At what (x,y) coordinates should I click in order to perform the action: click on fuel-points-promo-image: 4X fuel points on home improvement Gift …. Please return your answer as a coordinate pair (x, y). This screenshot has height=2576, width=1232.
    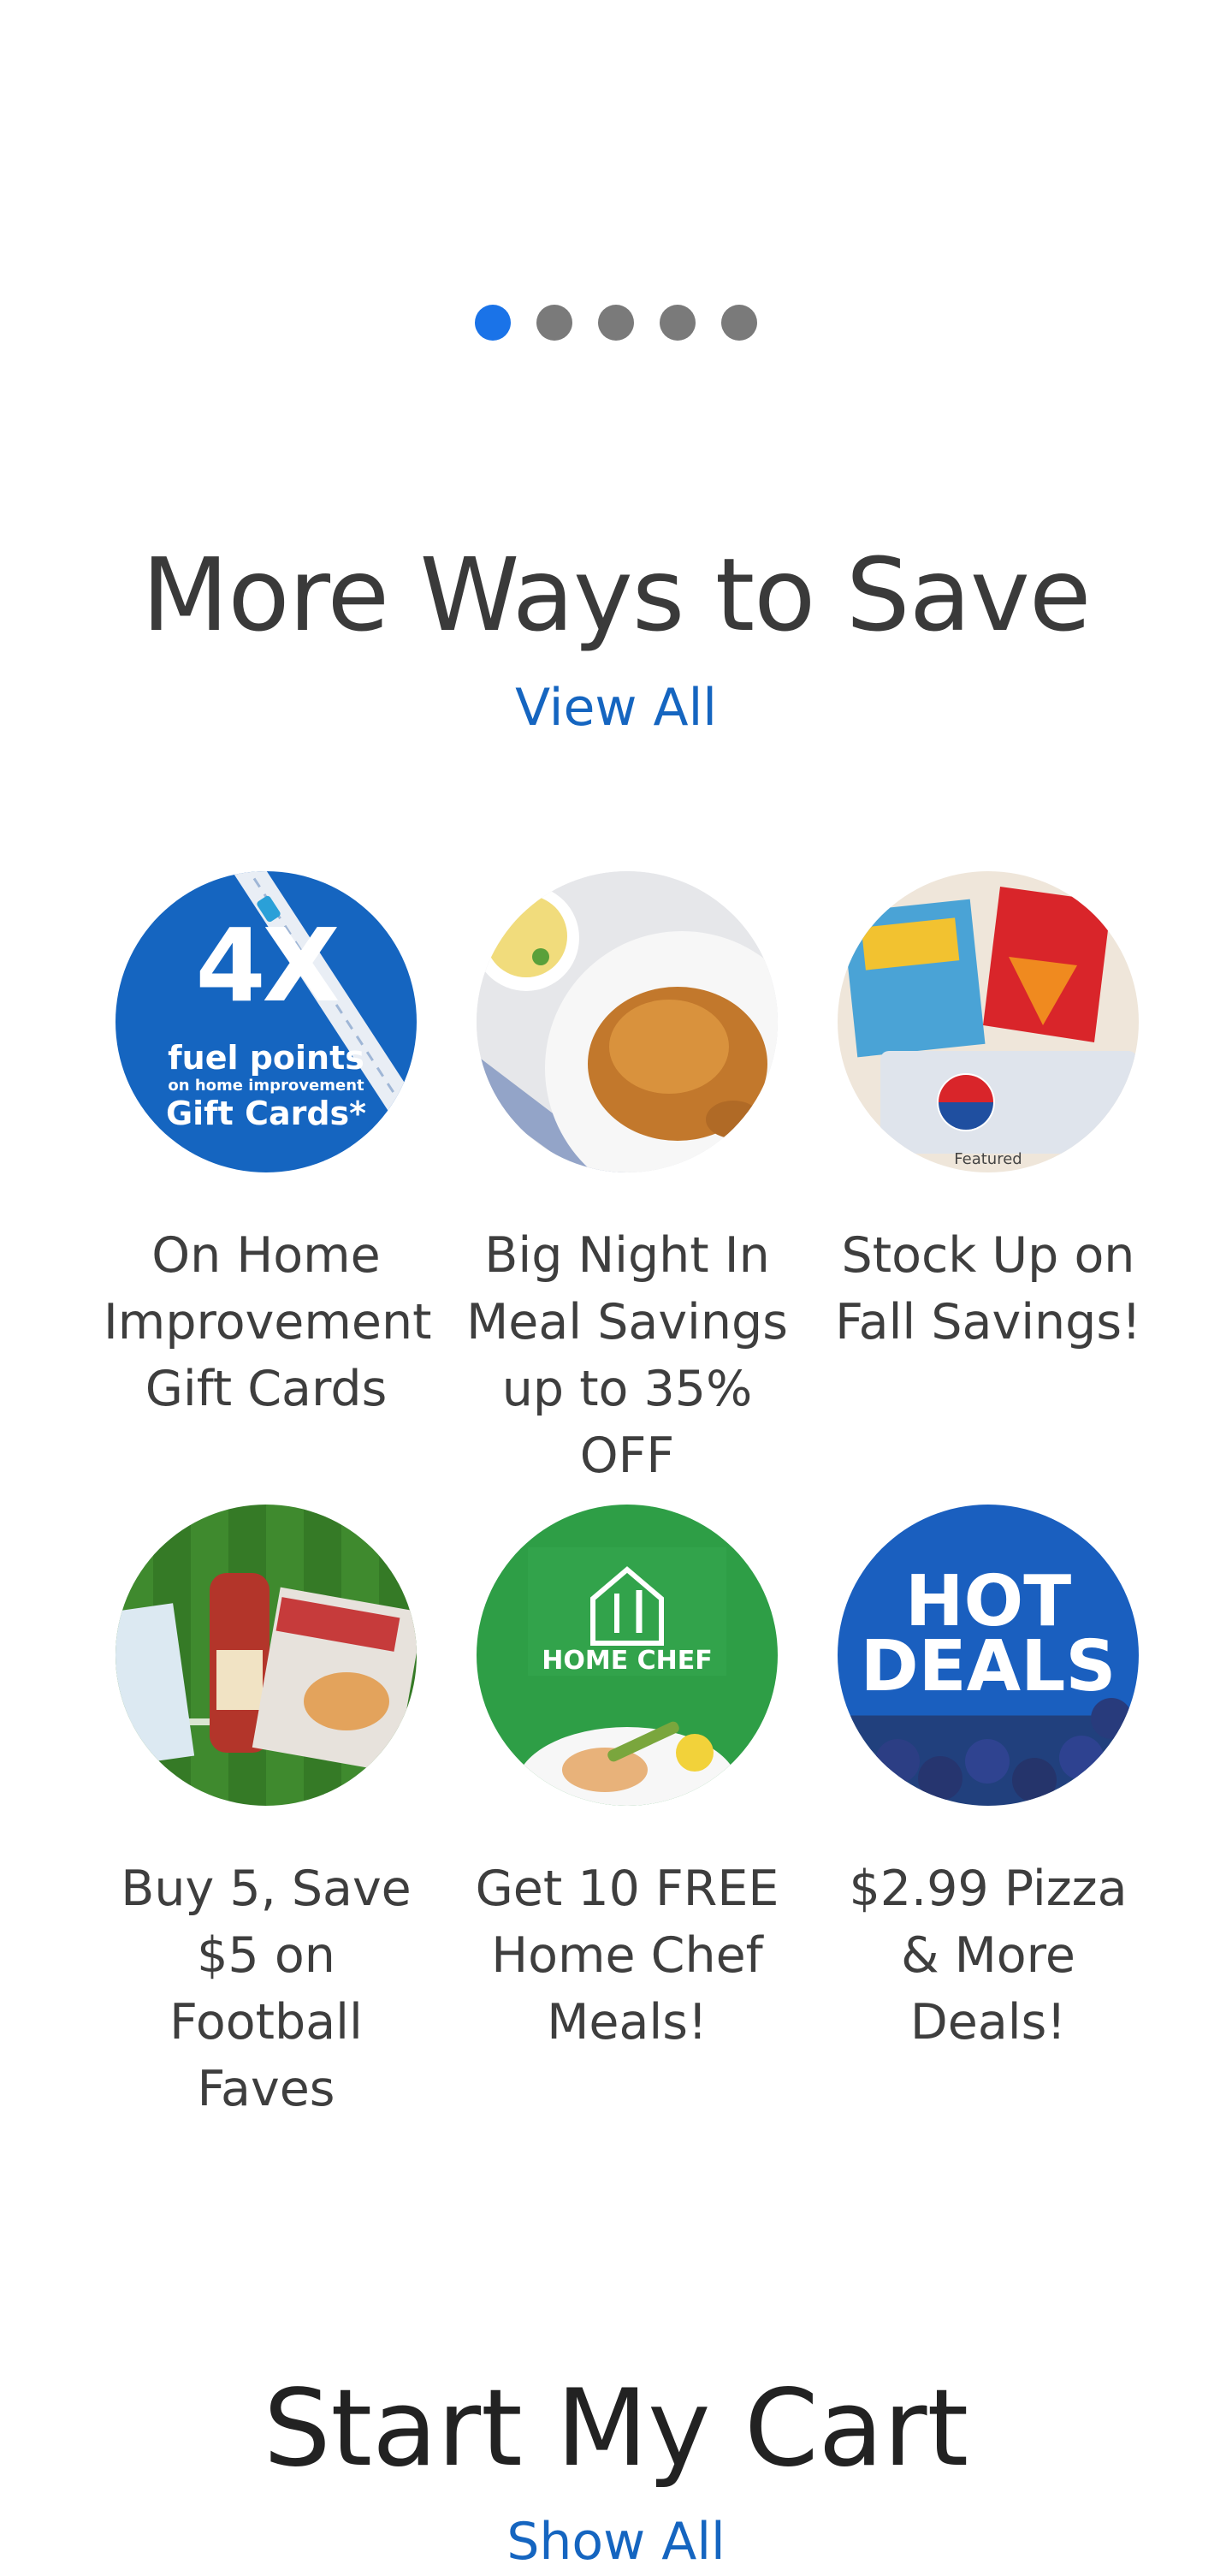
    Looking at the image, I should click on (266, 1021).